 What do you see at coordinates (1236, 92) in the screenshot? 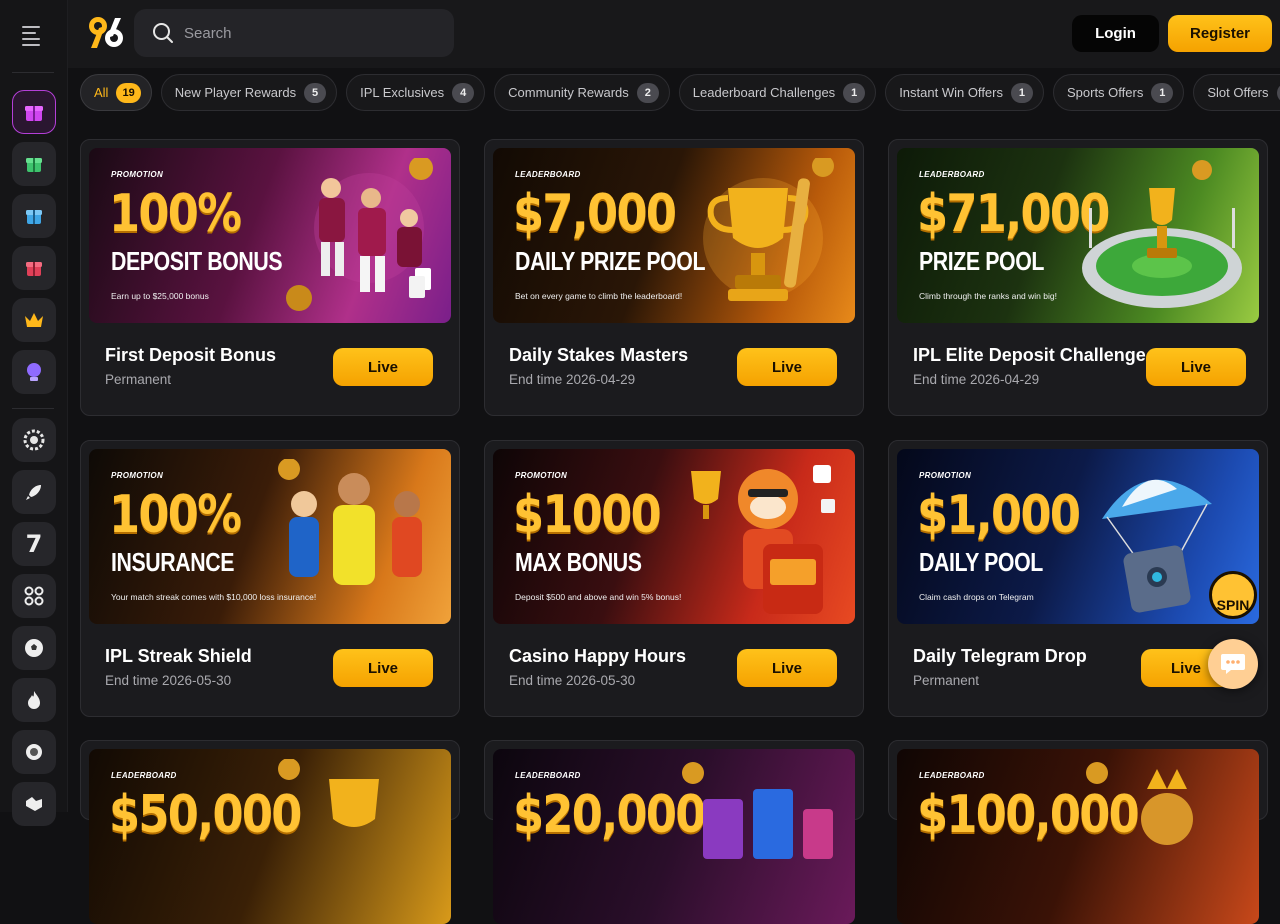
I see `filter-chip-slot-offers: Slot Offers 4` at bounding box center [1236, 92].